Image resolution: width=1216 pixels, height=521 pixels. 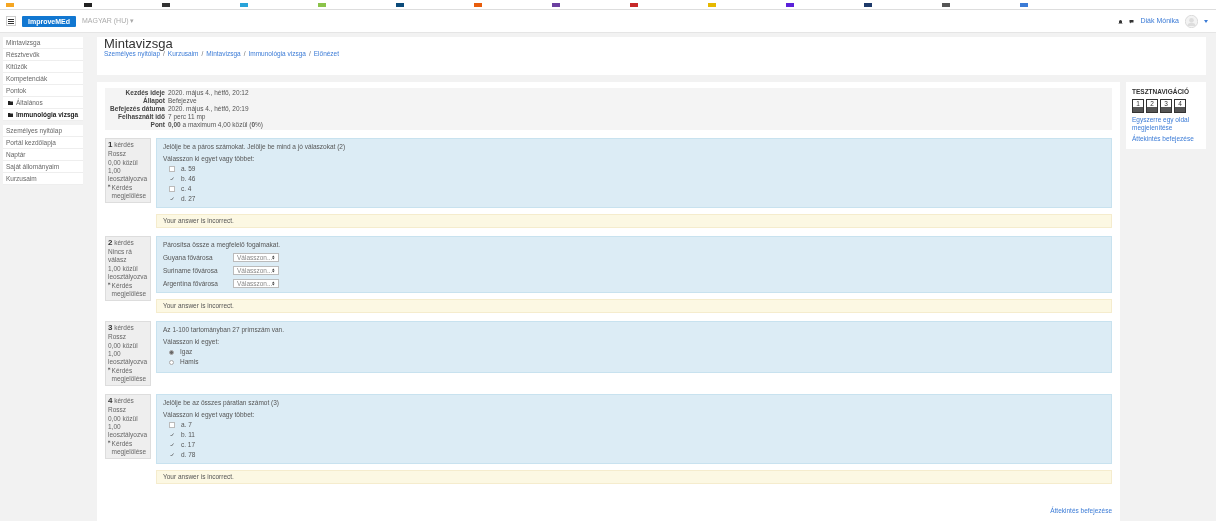 I want to click on chat-icon, so click(x=1132, y=21).